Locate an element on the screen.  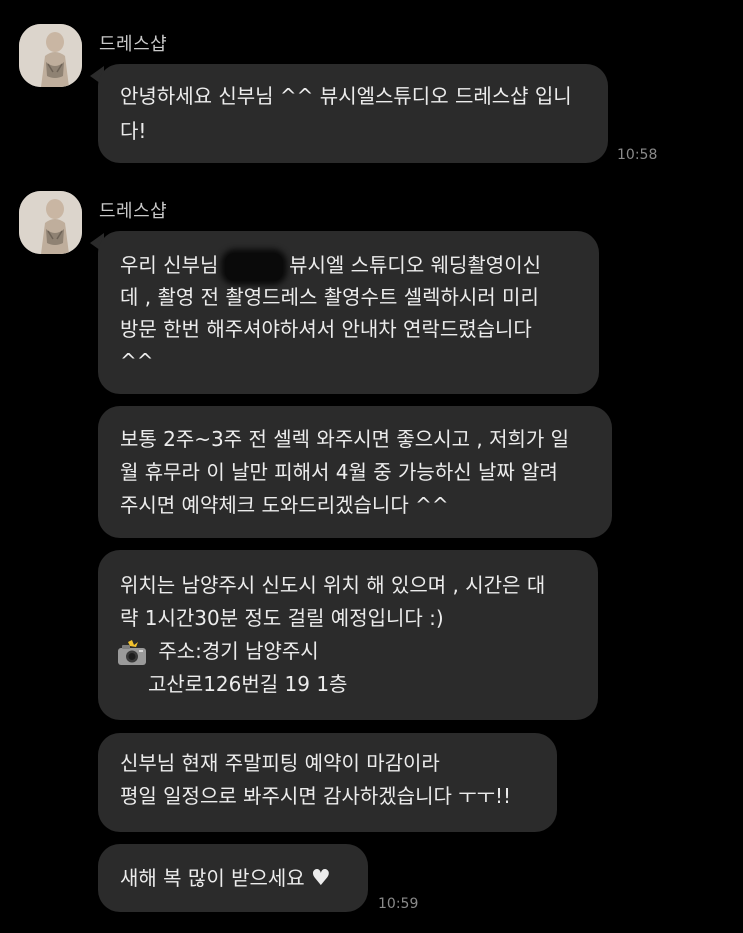
message-text: 월 휴무라 이 날만 피해서 4월 중 가능하신 날짜 알려 is located at coordinates (339, 472).